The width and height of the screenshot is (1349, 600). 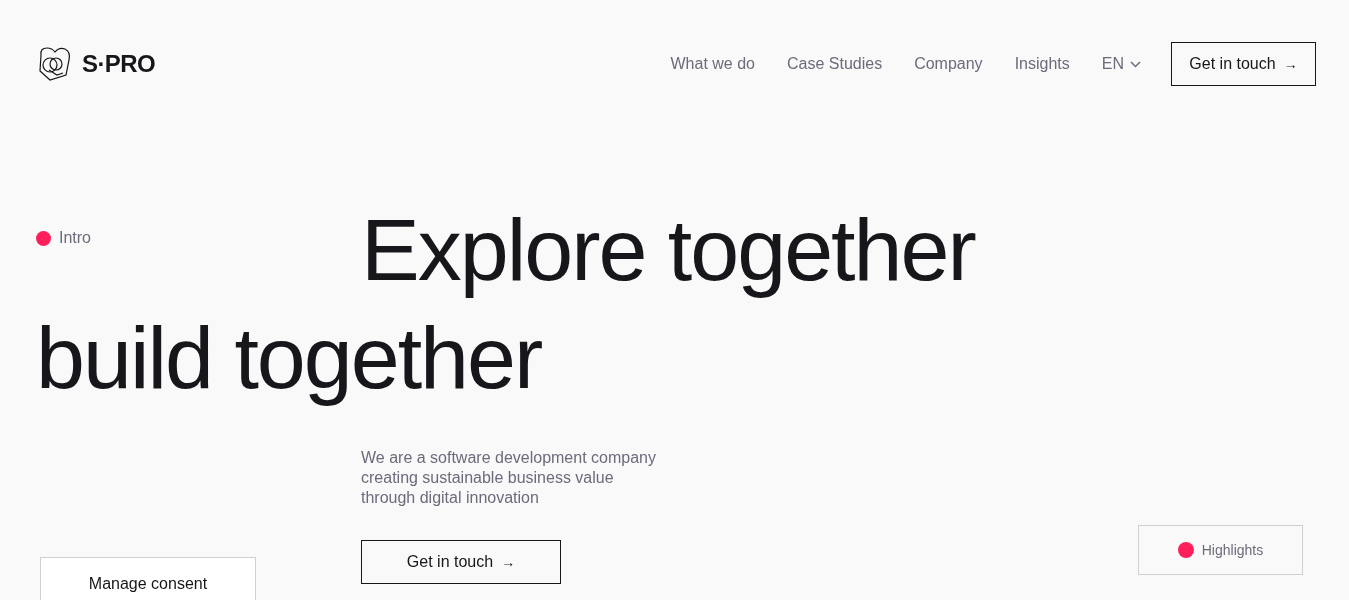 What do you see at coordinates (118, 64) in the screenshot?
I see `logo-text: S·PRO` at bounding box center [118, 64].